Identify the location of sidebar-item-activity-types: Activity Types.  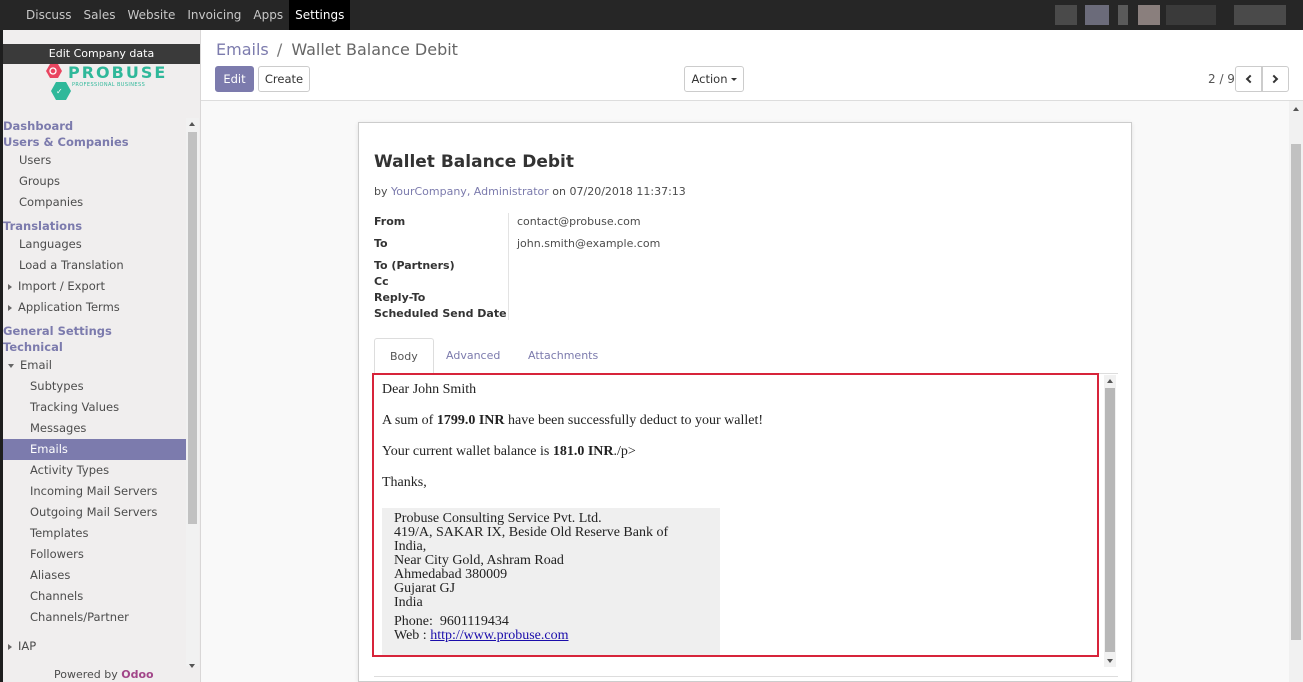
(94, 470).